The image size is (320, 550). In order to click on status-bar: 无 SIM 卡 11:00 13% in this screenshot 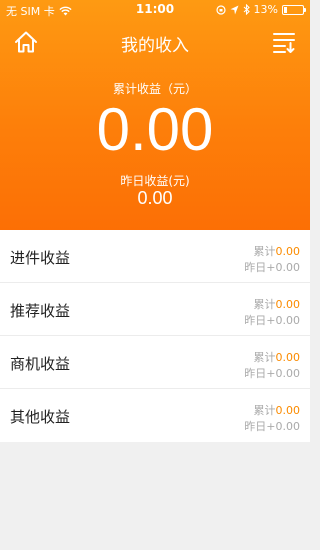, I will do `click(155, 10)`.